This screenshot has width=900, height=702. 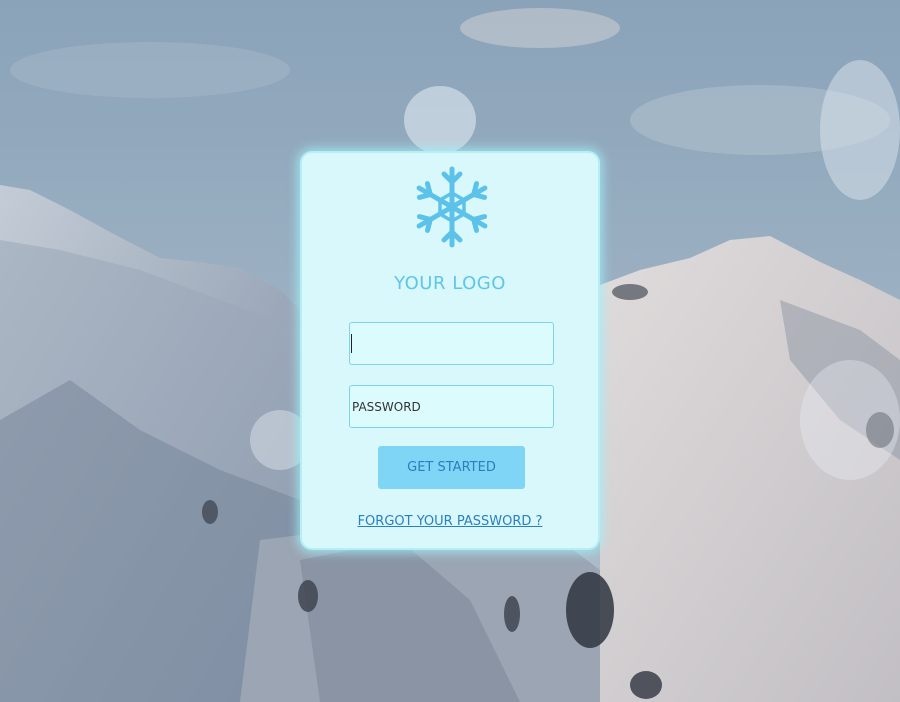 I want to click on snowflake-icon, so click(x=452, y=207).